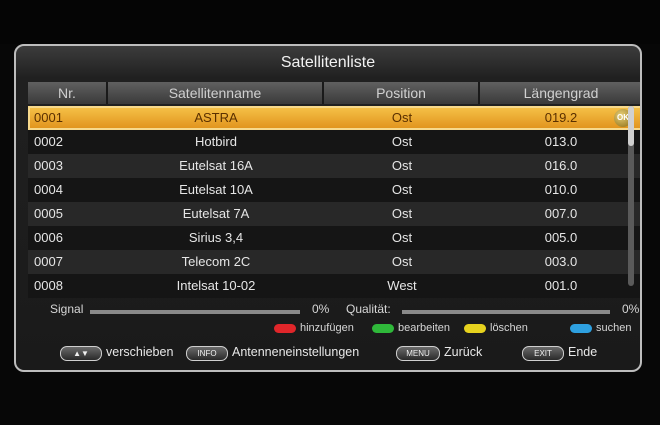 This screenshot has height=425, width=660. I want to click on table-row: 0008 Intelsat 10-02 West 001.0, so click(334, 286).